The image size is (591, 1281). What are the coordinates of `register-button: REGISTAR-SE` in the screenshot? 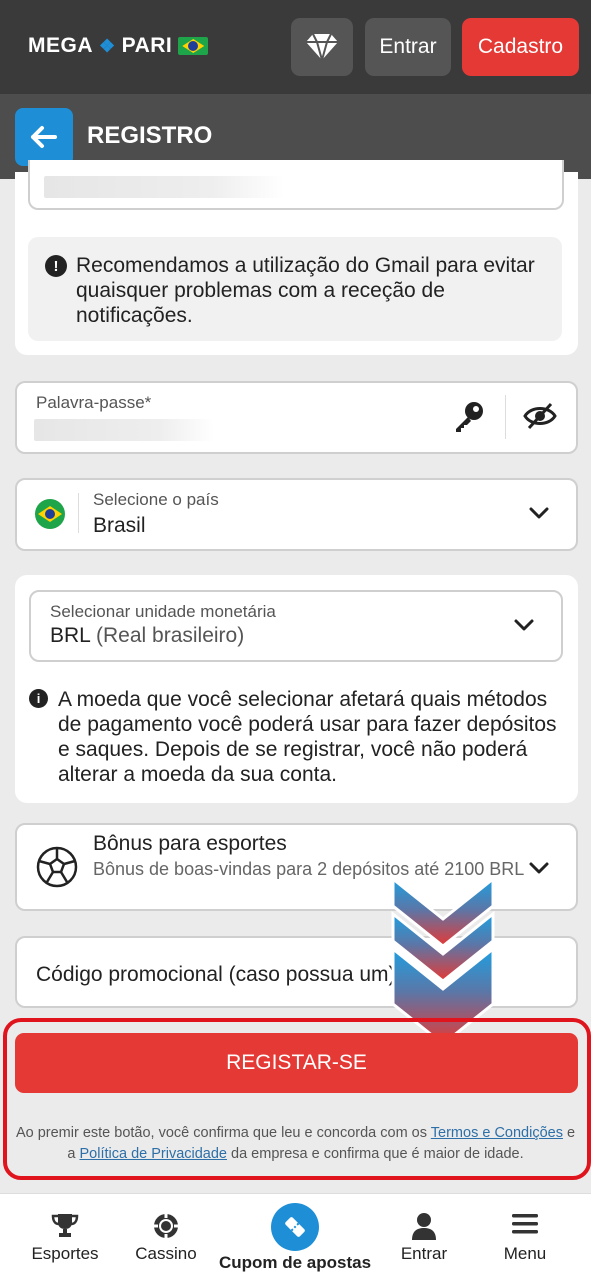 It's located at (296, 1063).